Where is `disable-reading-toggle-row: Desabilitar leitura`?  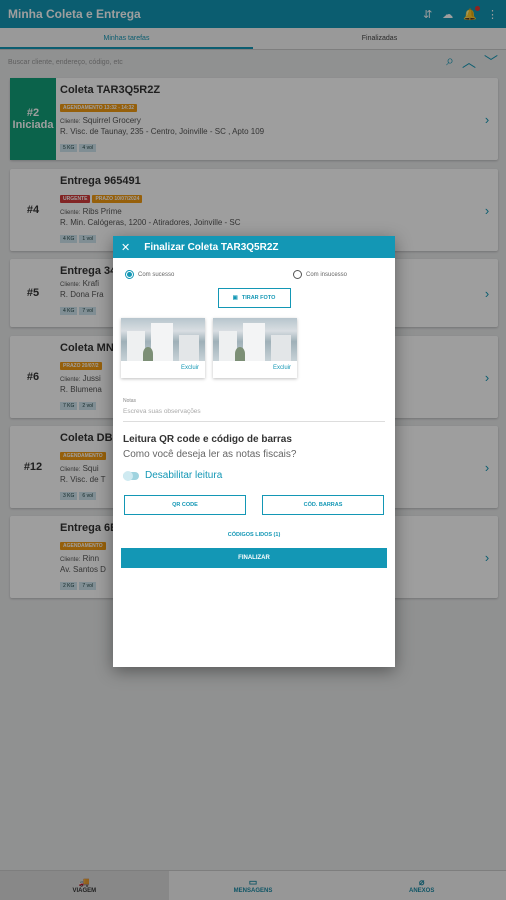 disable-reading-toggle-row: Desabilitar leitura is located at coordinates (254, 475).